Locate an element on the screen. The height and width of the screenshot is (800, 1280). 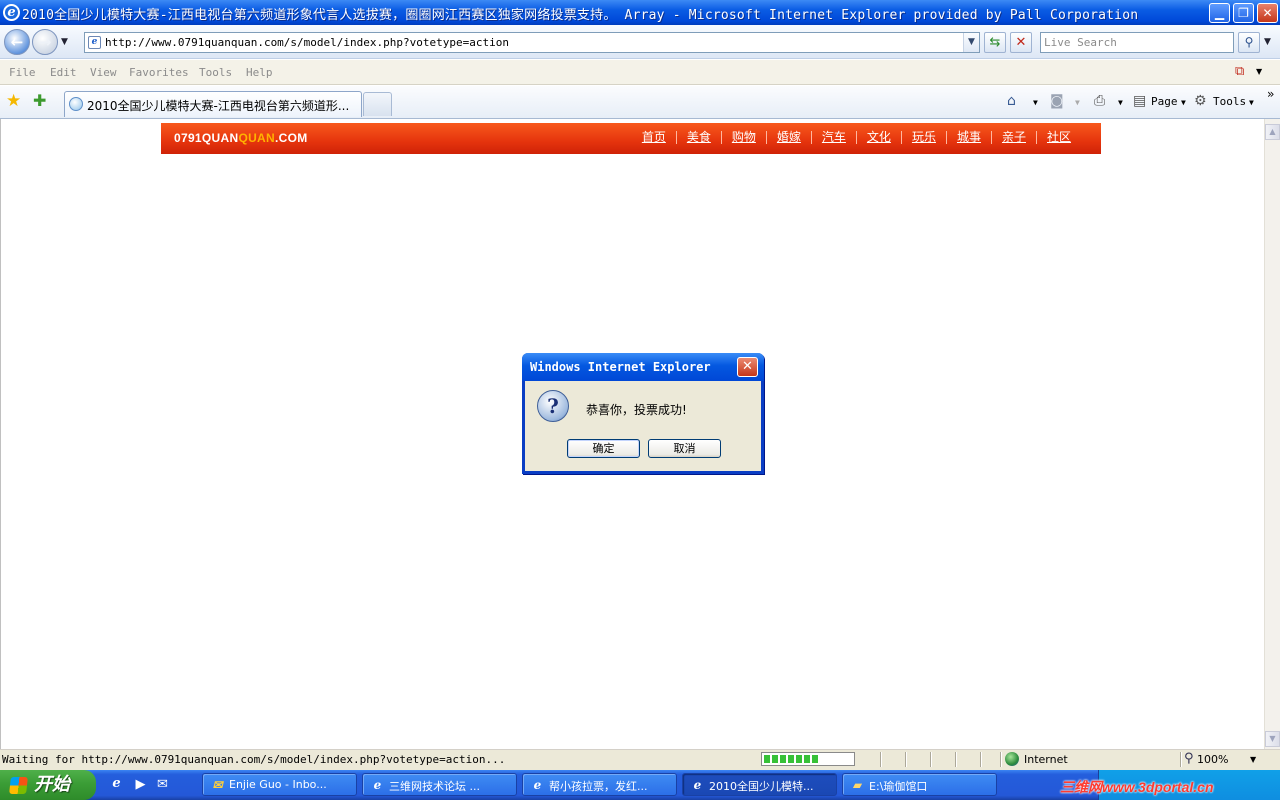
nav-shopping: 购物 is located at coordinates (743, 137).